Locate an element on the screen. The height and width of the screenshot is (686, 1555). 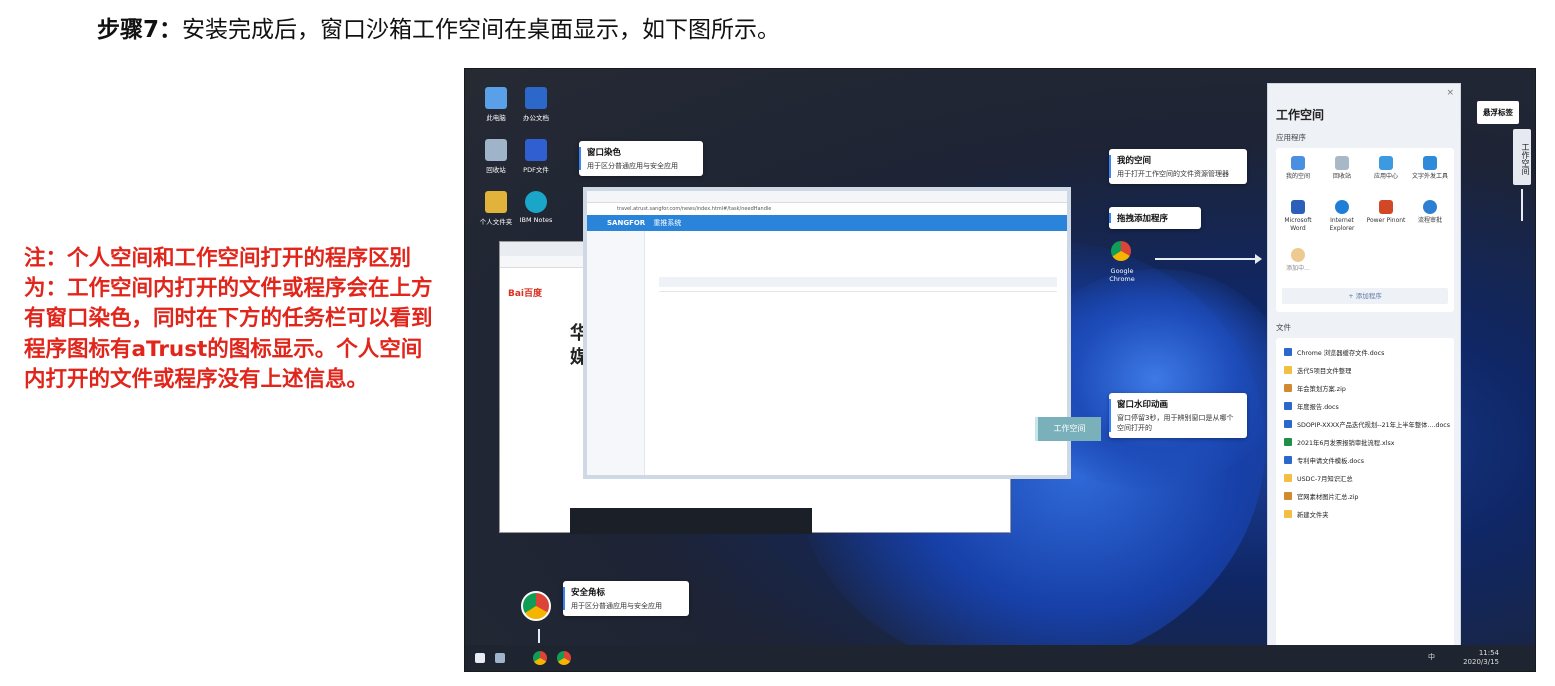
file-item: 新建文件夹 is located at coordinates (1306, 514).